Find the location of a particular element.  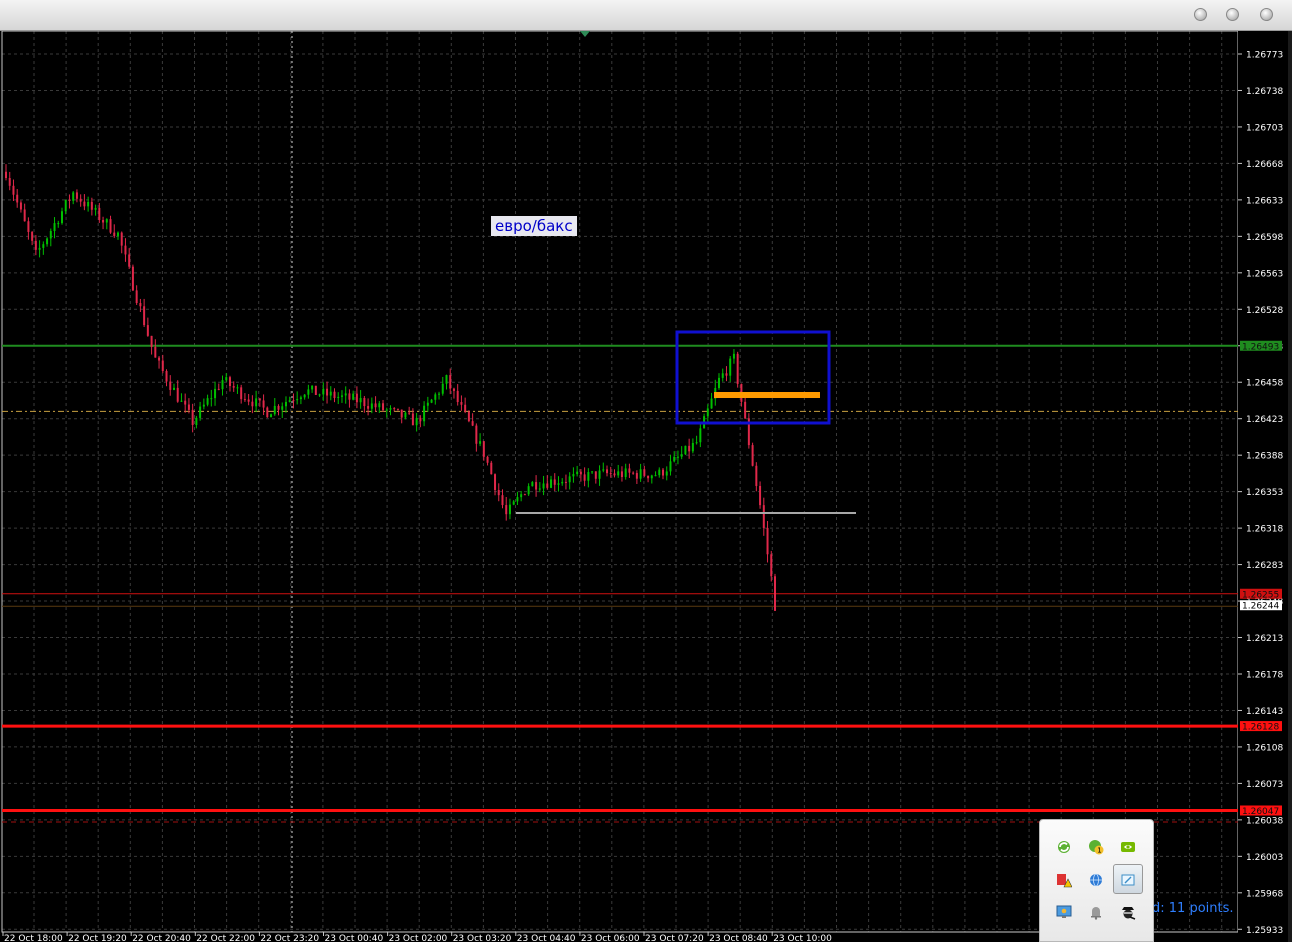

price-axis-label: 1.26108 is located at coordinates (1264, 748).